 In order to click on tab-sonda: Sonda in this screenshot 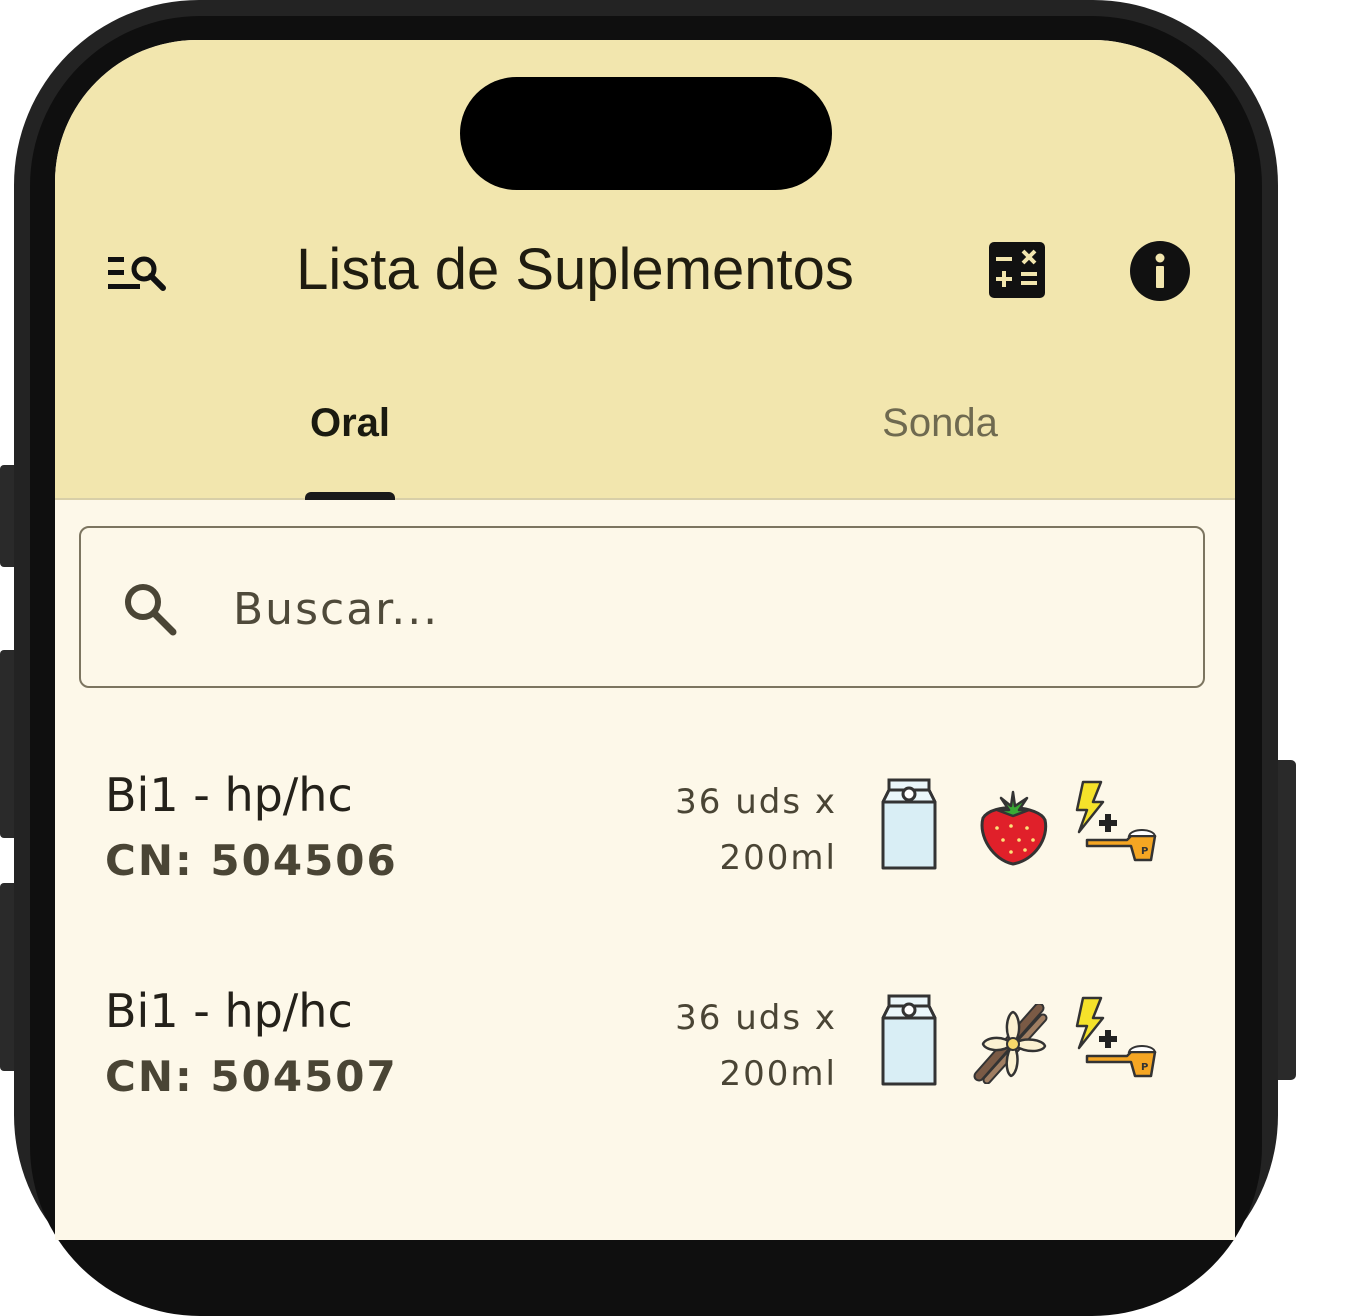, I will do `click(940, 423)`.